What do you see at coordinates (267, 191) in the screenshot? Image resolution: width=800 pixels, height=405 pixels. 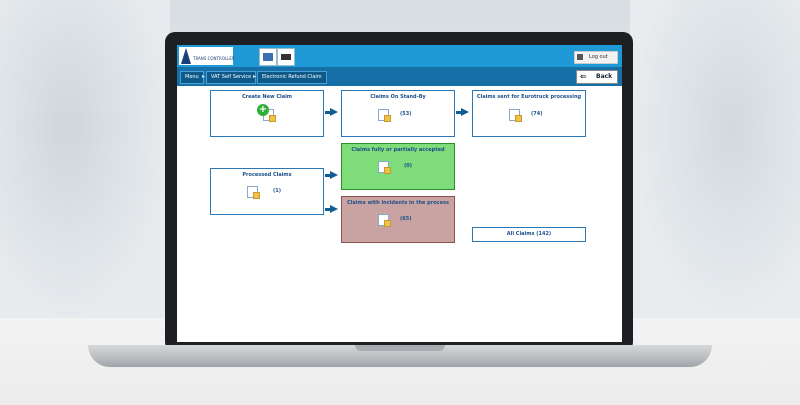 I see `processed-claims-card: Processed Claims (1)` at bounding box center [267, 191].